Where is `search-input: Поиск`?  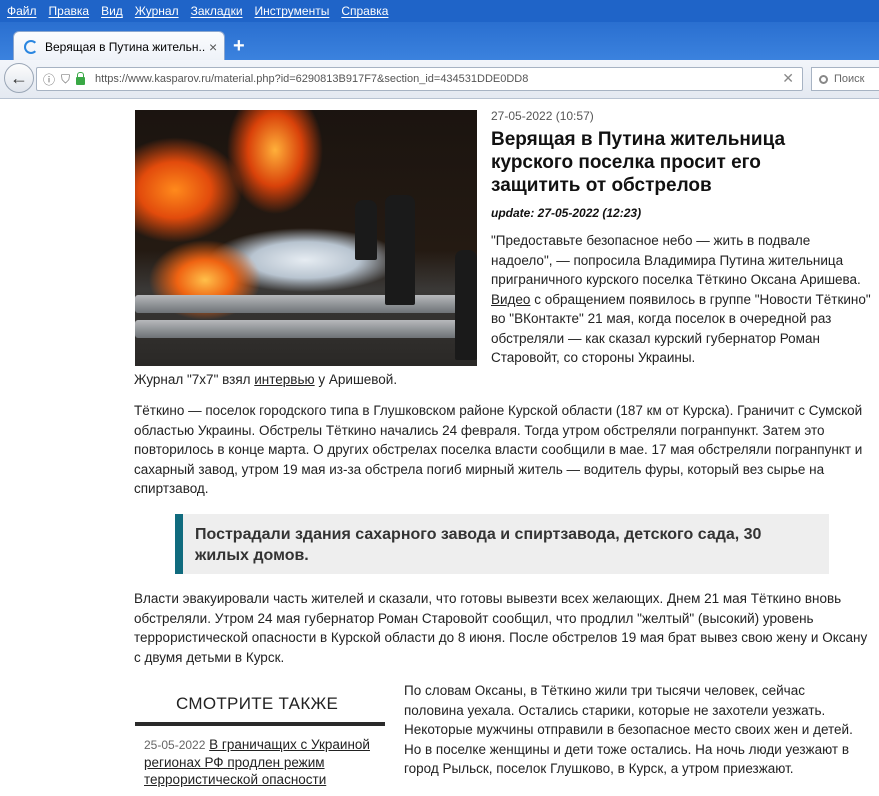 search-input: Поиск is located at coordinates (845, 79).